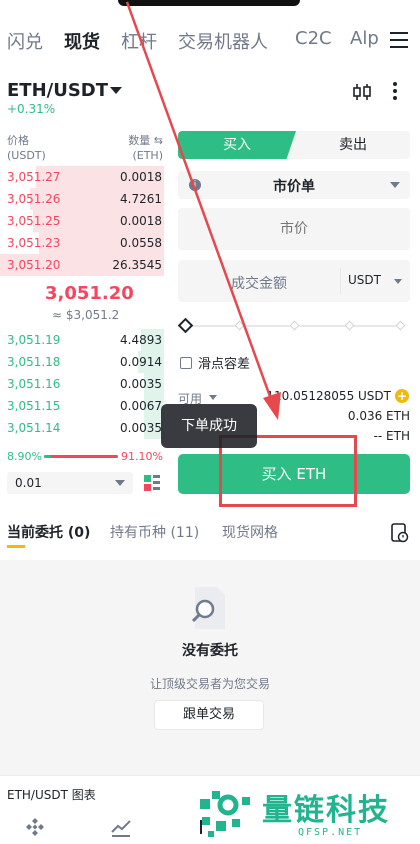  What do you see at coordinates (57, 90) in the screenshot?
I see `pair-symbol: ETH/USDT` at bounding box center [57, 90].